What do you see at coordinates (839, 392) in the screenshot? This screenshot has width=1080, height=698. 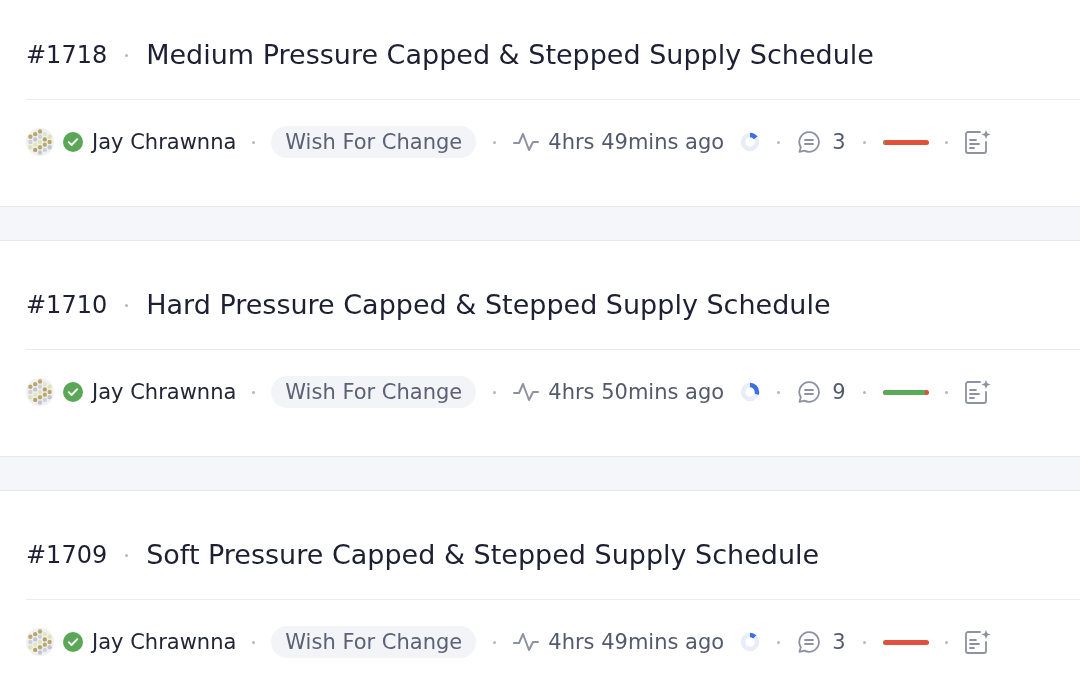 I see `comment-count: 9` at bounding box center [839, 392].